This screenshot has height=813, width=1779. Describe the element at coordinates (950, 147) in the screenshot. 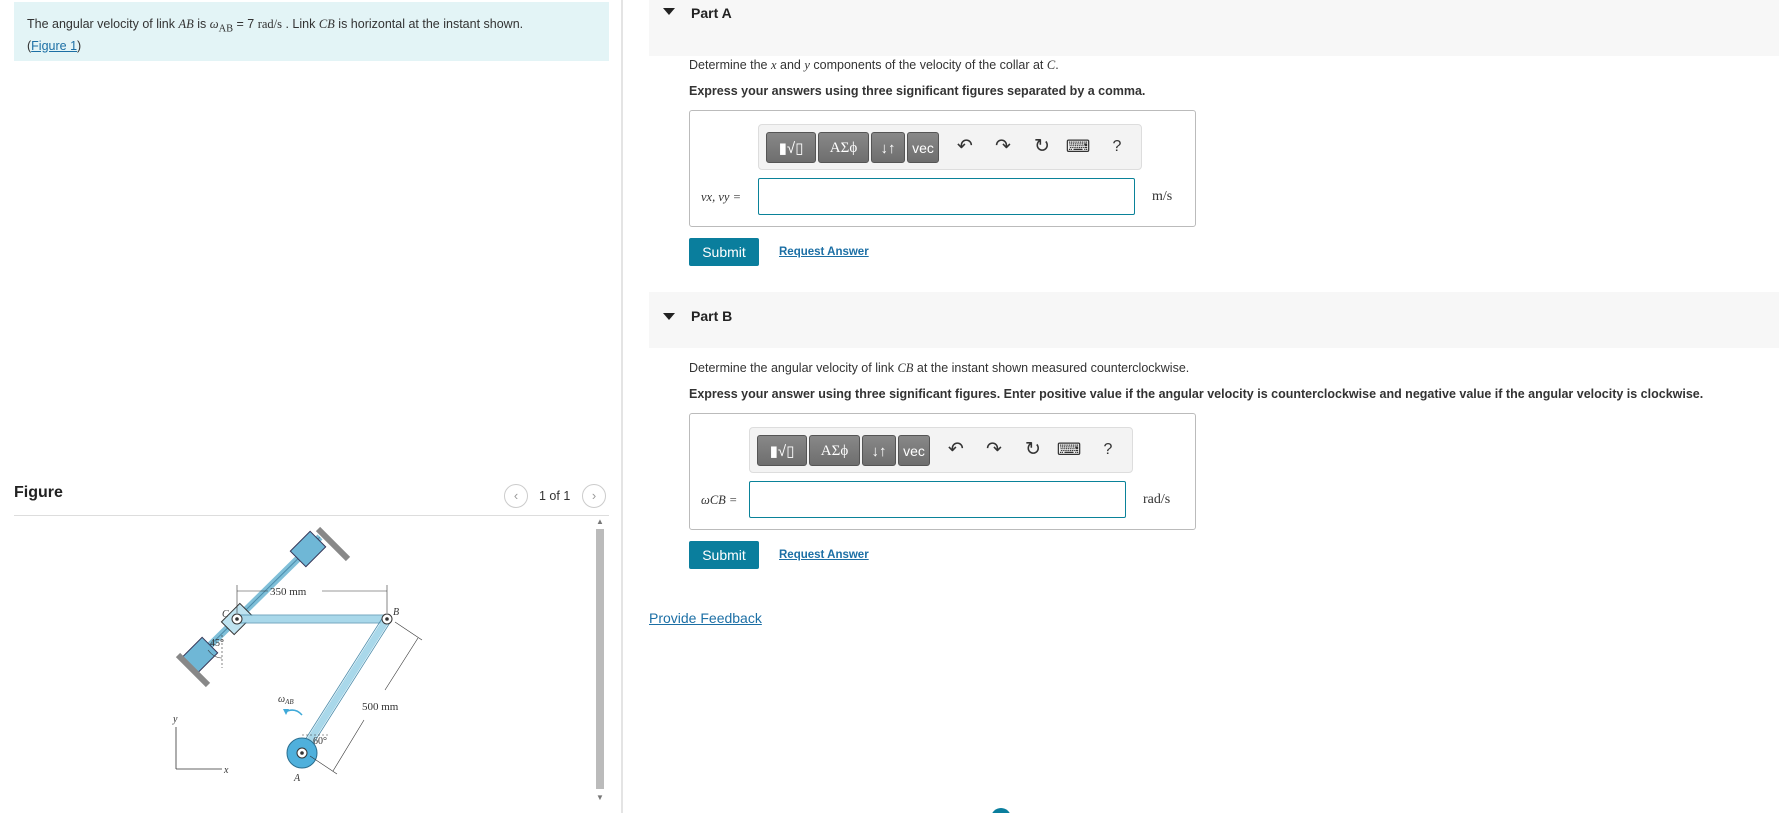

I see `part-a-math-toolbar: ▮√▯ ΑΣϕ ↓↑ vec ↶ ↷ ↻ ⌨ ?` at that location.